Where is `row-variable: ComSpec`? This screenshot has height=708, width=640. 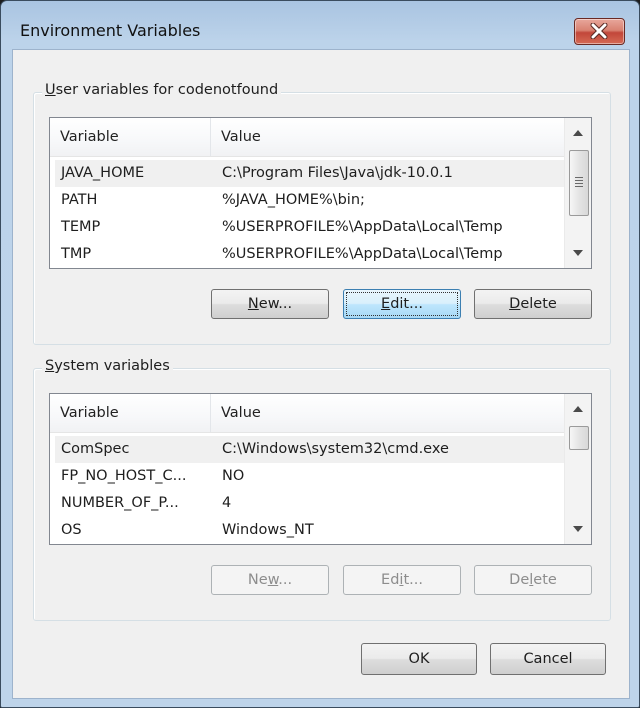 row-variable: ComSpec is located at coordinates (95, 449).